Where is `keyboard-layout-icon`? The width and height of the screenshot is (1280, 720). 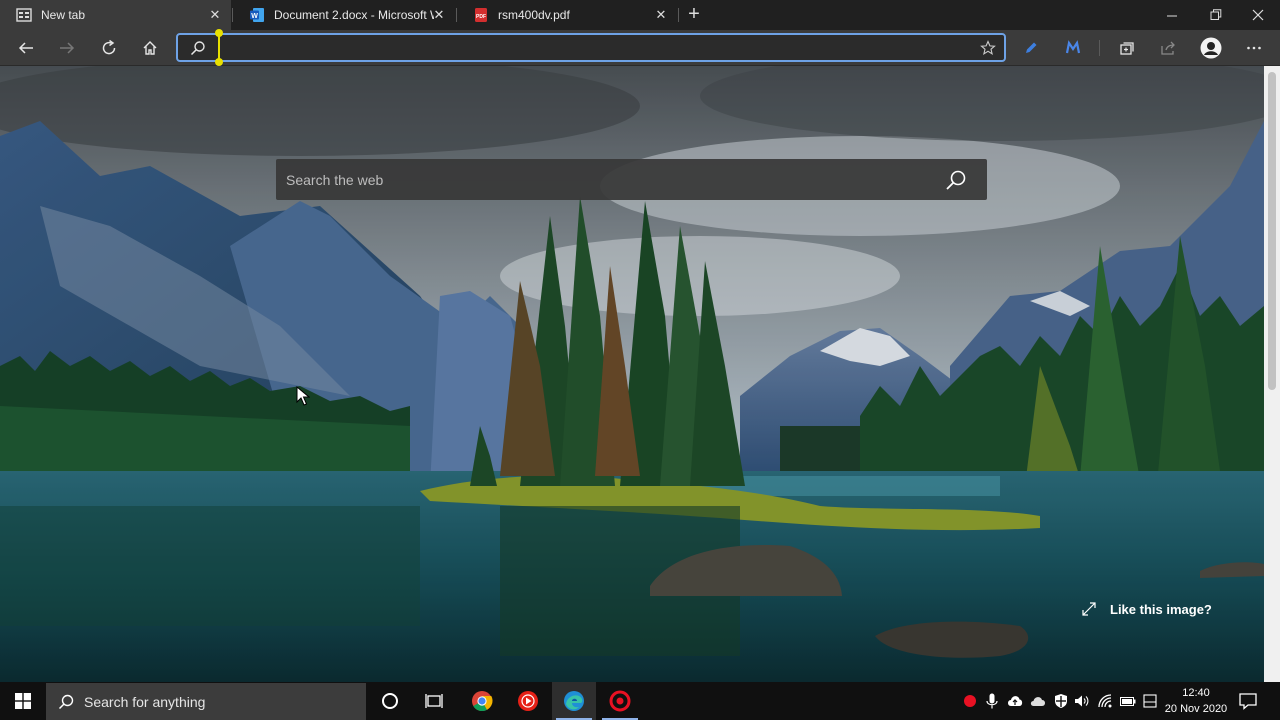
keyboard-layout-icon is located at coordinates (1150, 701).